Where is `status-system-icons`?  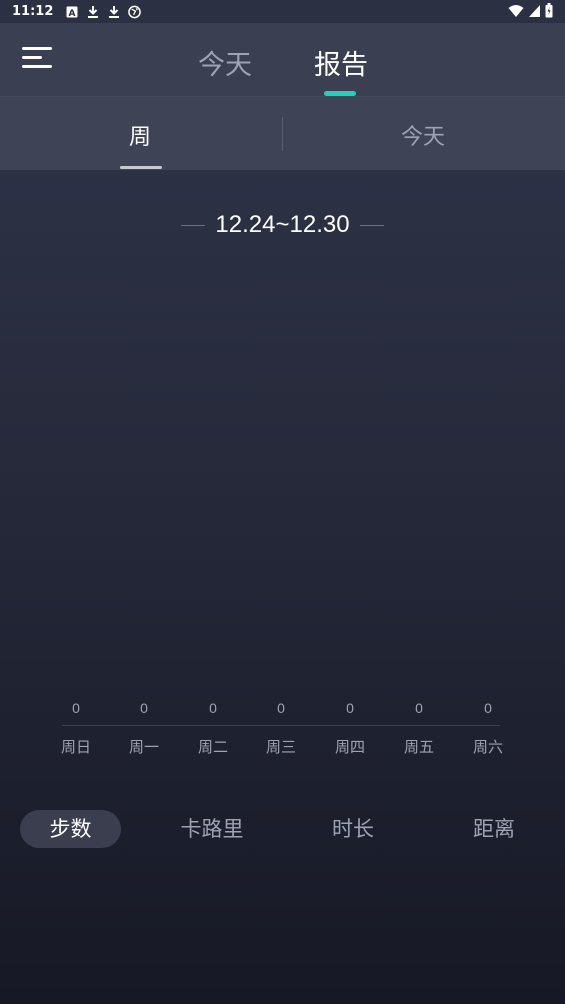
status-system-icons is located at coordinates (530, 12).